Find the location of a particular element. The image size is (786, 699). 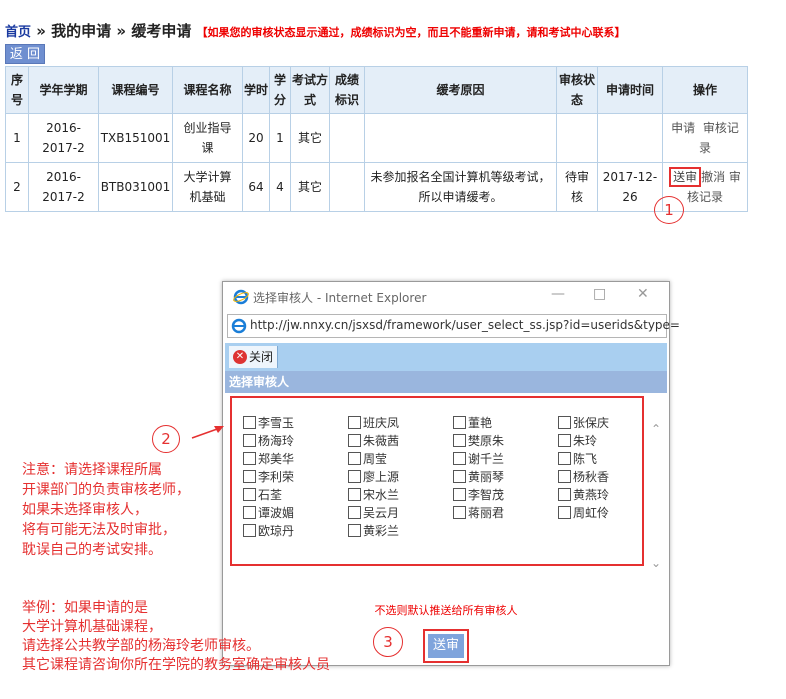

reviewer-option: 李雪玉 is located at coordinates (268, 422).